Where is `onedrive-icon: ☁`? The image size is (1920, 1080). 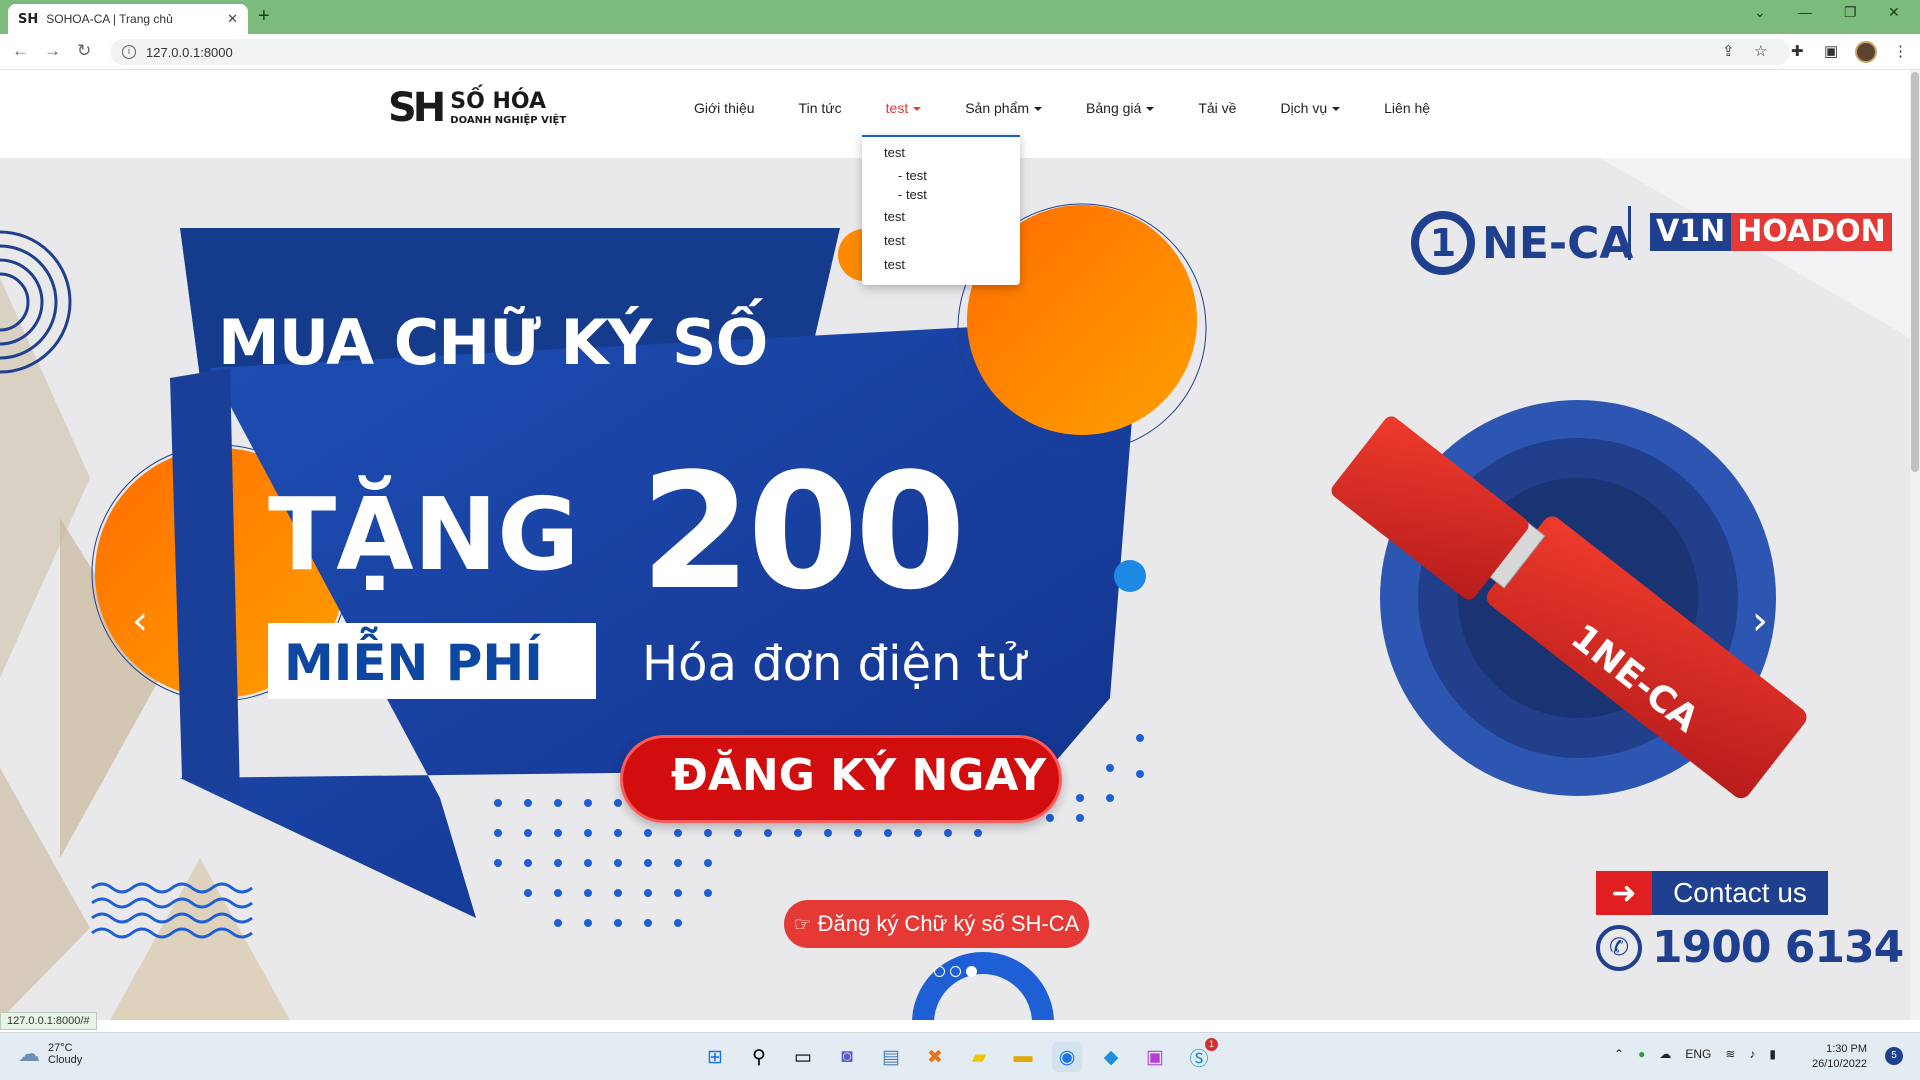 onedrive-icon: ☁ is located at coordinates (1665, 1054).